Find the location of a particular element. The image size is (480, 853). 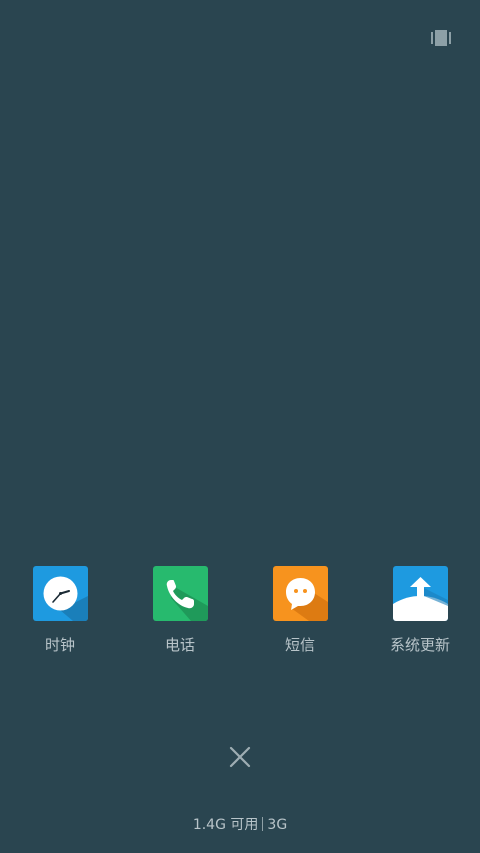

system-update-icon is located at coordinates (420, 593).